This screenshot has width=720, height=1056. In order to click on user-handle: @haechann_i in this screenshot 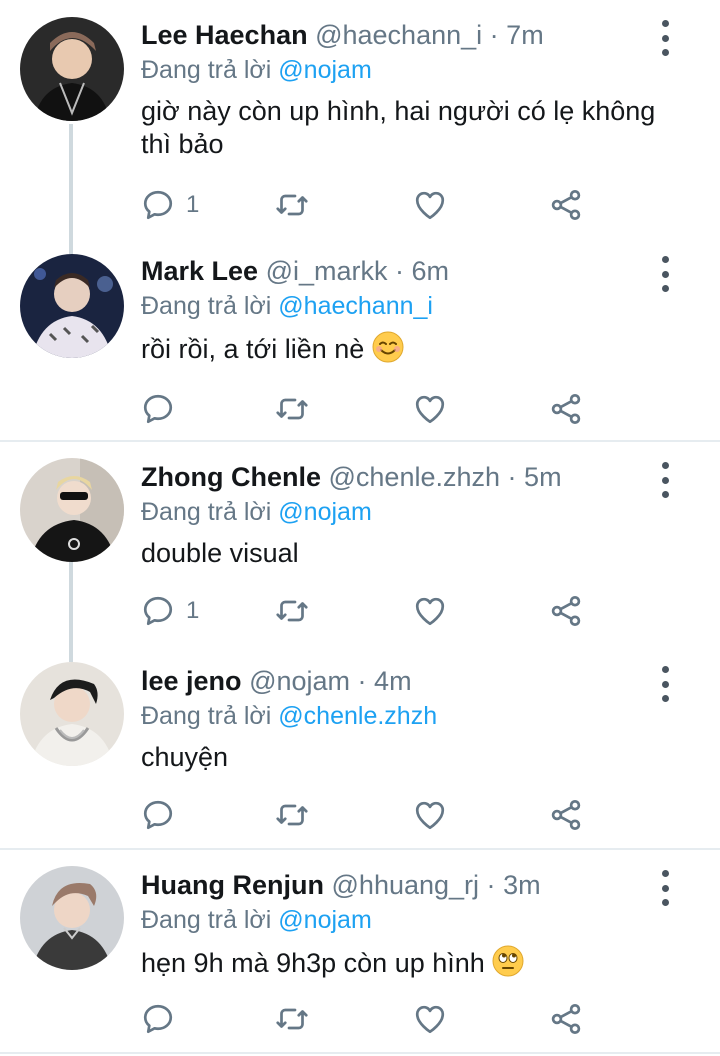, I will do `click(399, 35)`.